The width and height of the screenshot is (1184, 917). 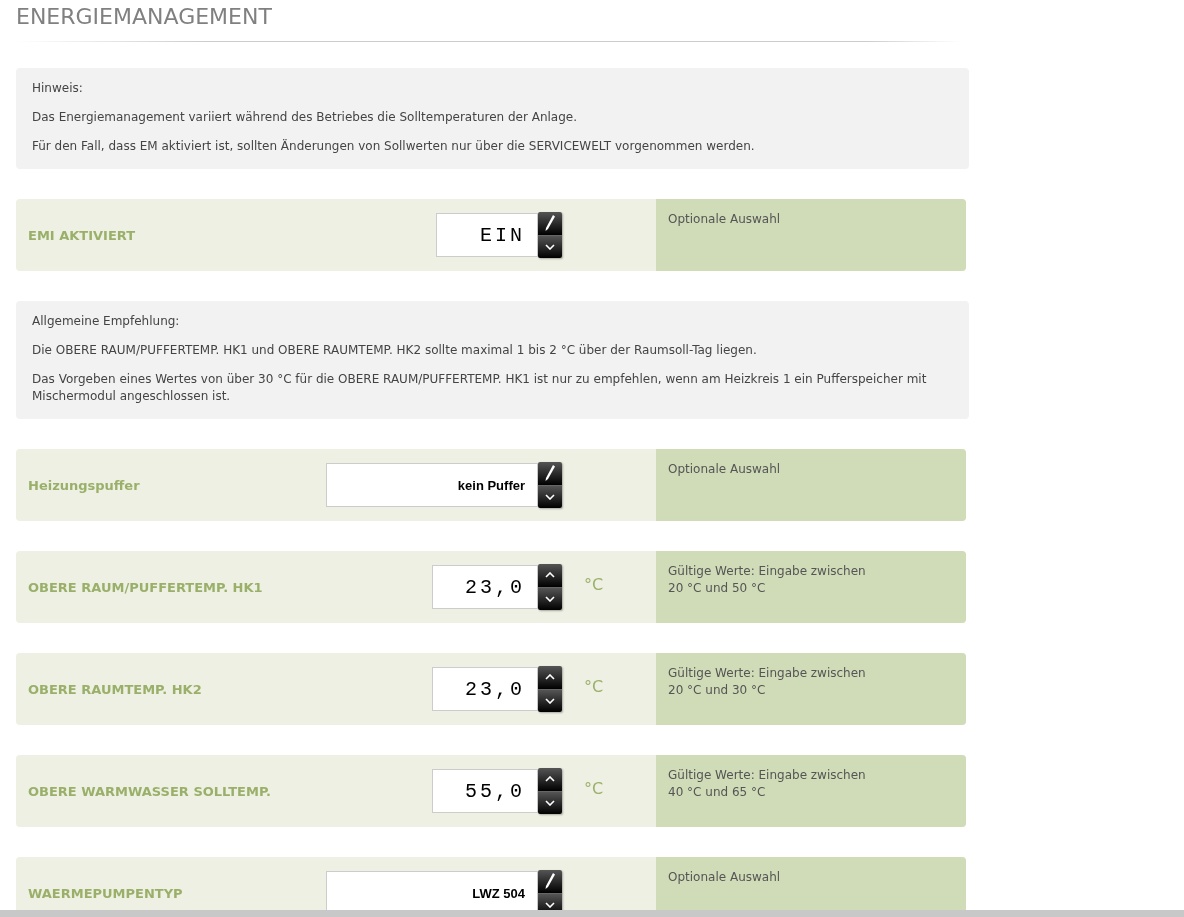 What do you see at coordinates (144, 17) in the screenshot?
I see `page-title: ENERGIEMANAGEMENT` at bounding box center [144, 17].